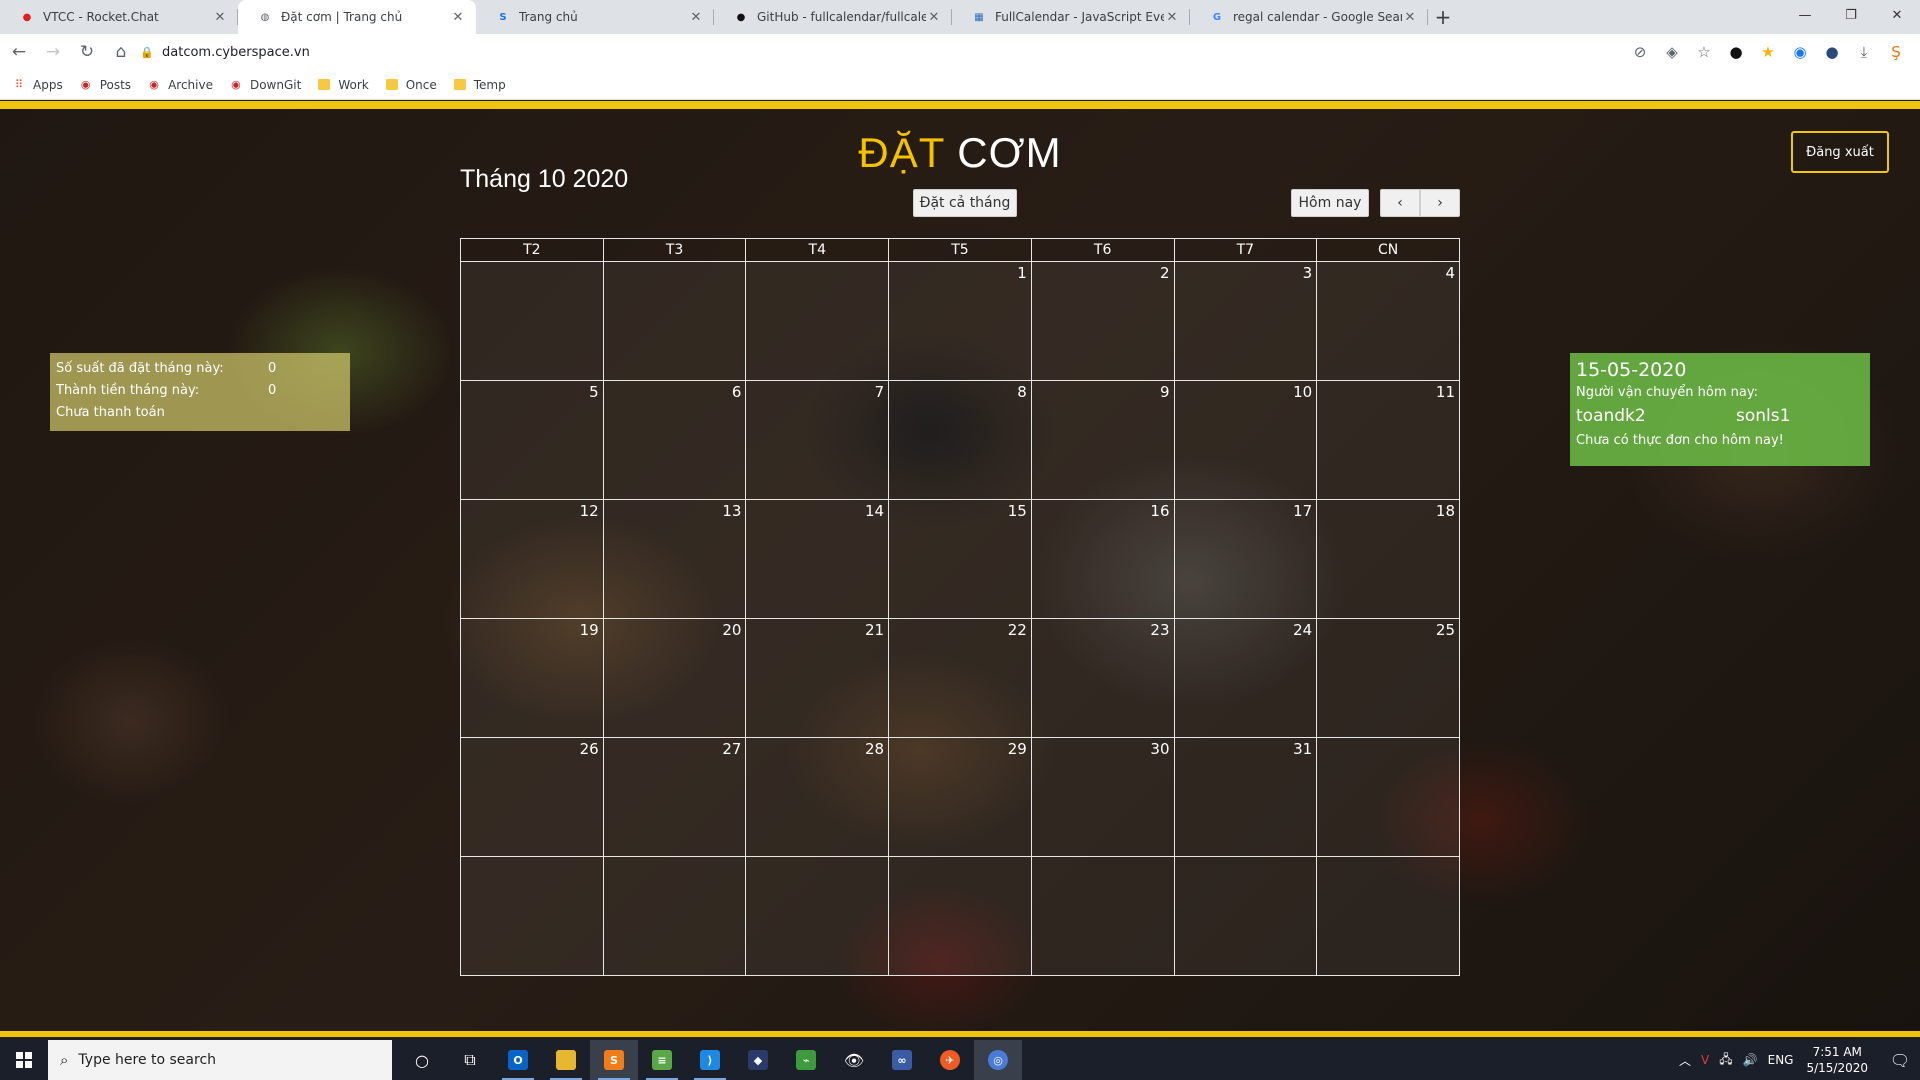  I want to click on bookmark-work: Work, so click(343, 85).